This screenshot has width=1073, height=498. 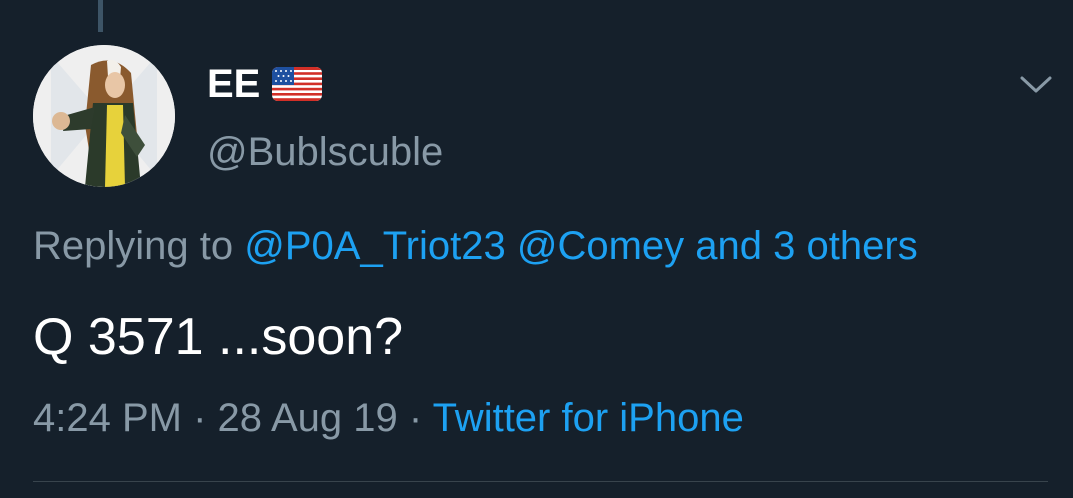 What do you see at coordinates (233, 84) in the screenshot?
I see `display-name: EE` at bounding box center [233, 84].